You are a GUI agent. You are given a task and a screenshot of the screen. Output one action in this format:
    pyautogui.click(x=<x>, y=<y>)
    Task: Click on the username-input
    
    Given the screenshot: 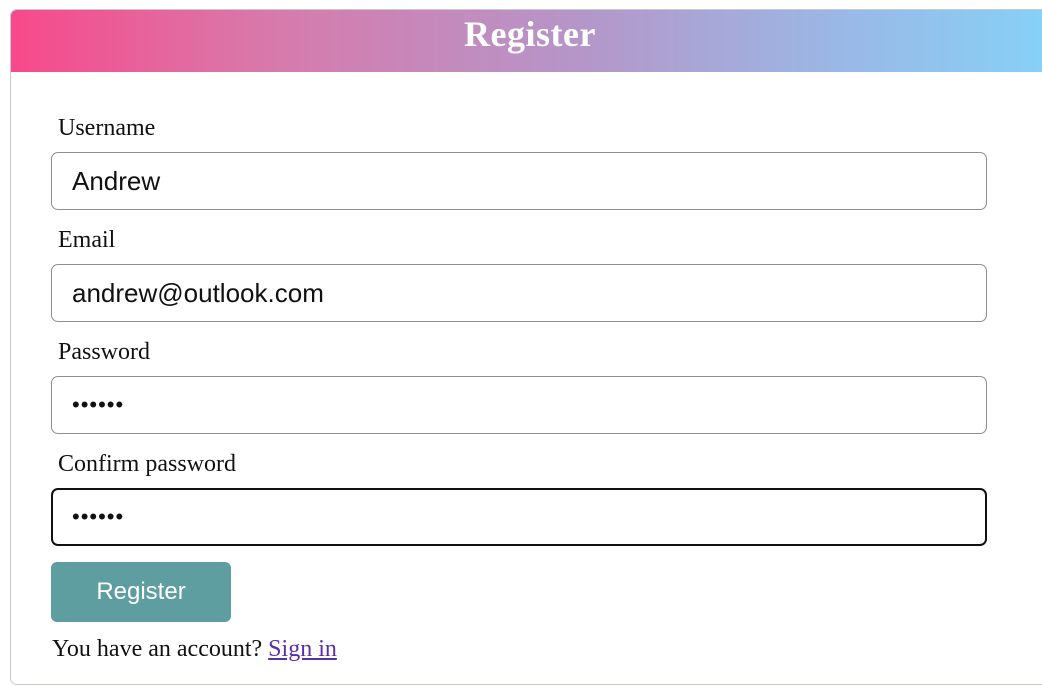 What is the action you would take?
    pyautogui.click(x=519, y=181)
    